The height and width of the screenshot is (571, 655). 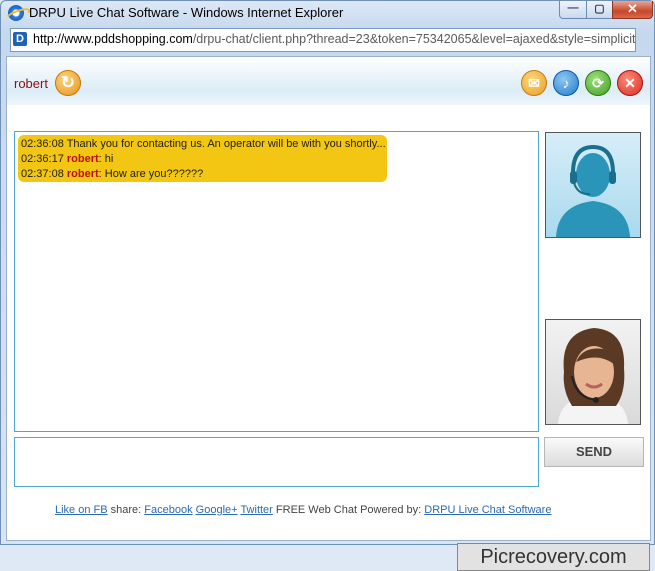 I want to click on maximize-icon: ▢, so click(x=599, y=9).